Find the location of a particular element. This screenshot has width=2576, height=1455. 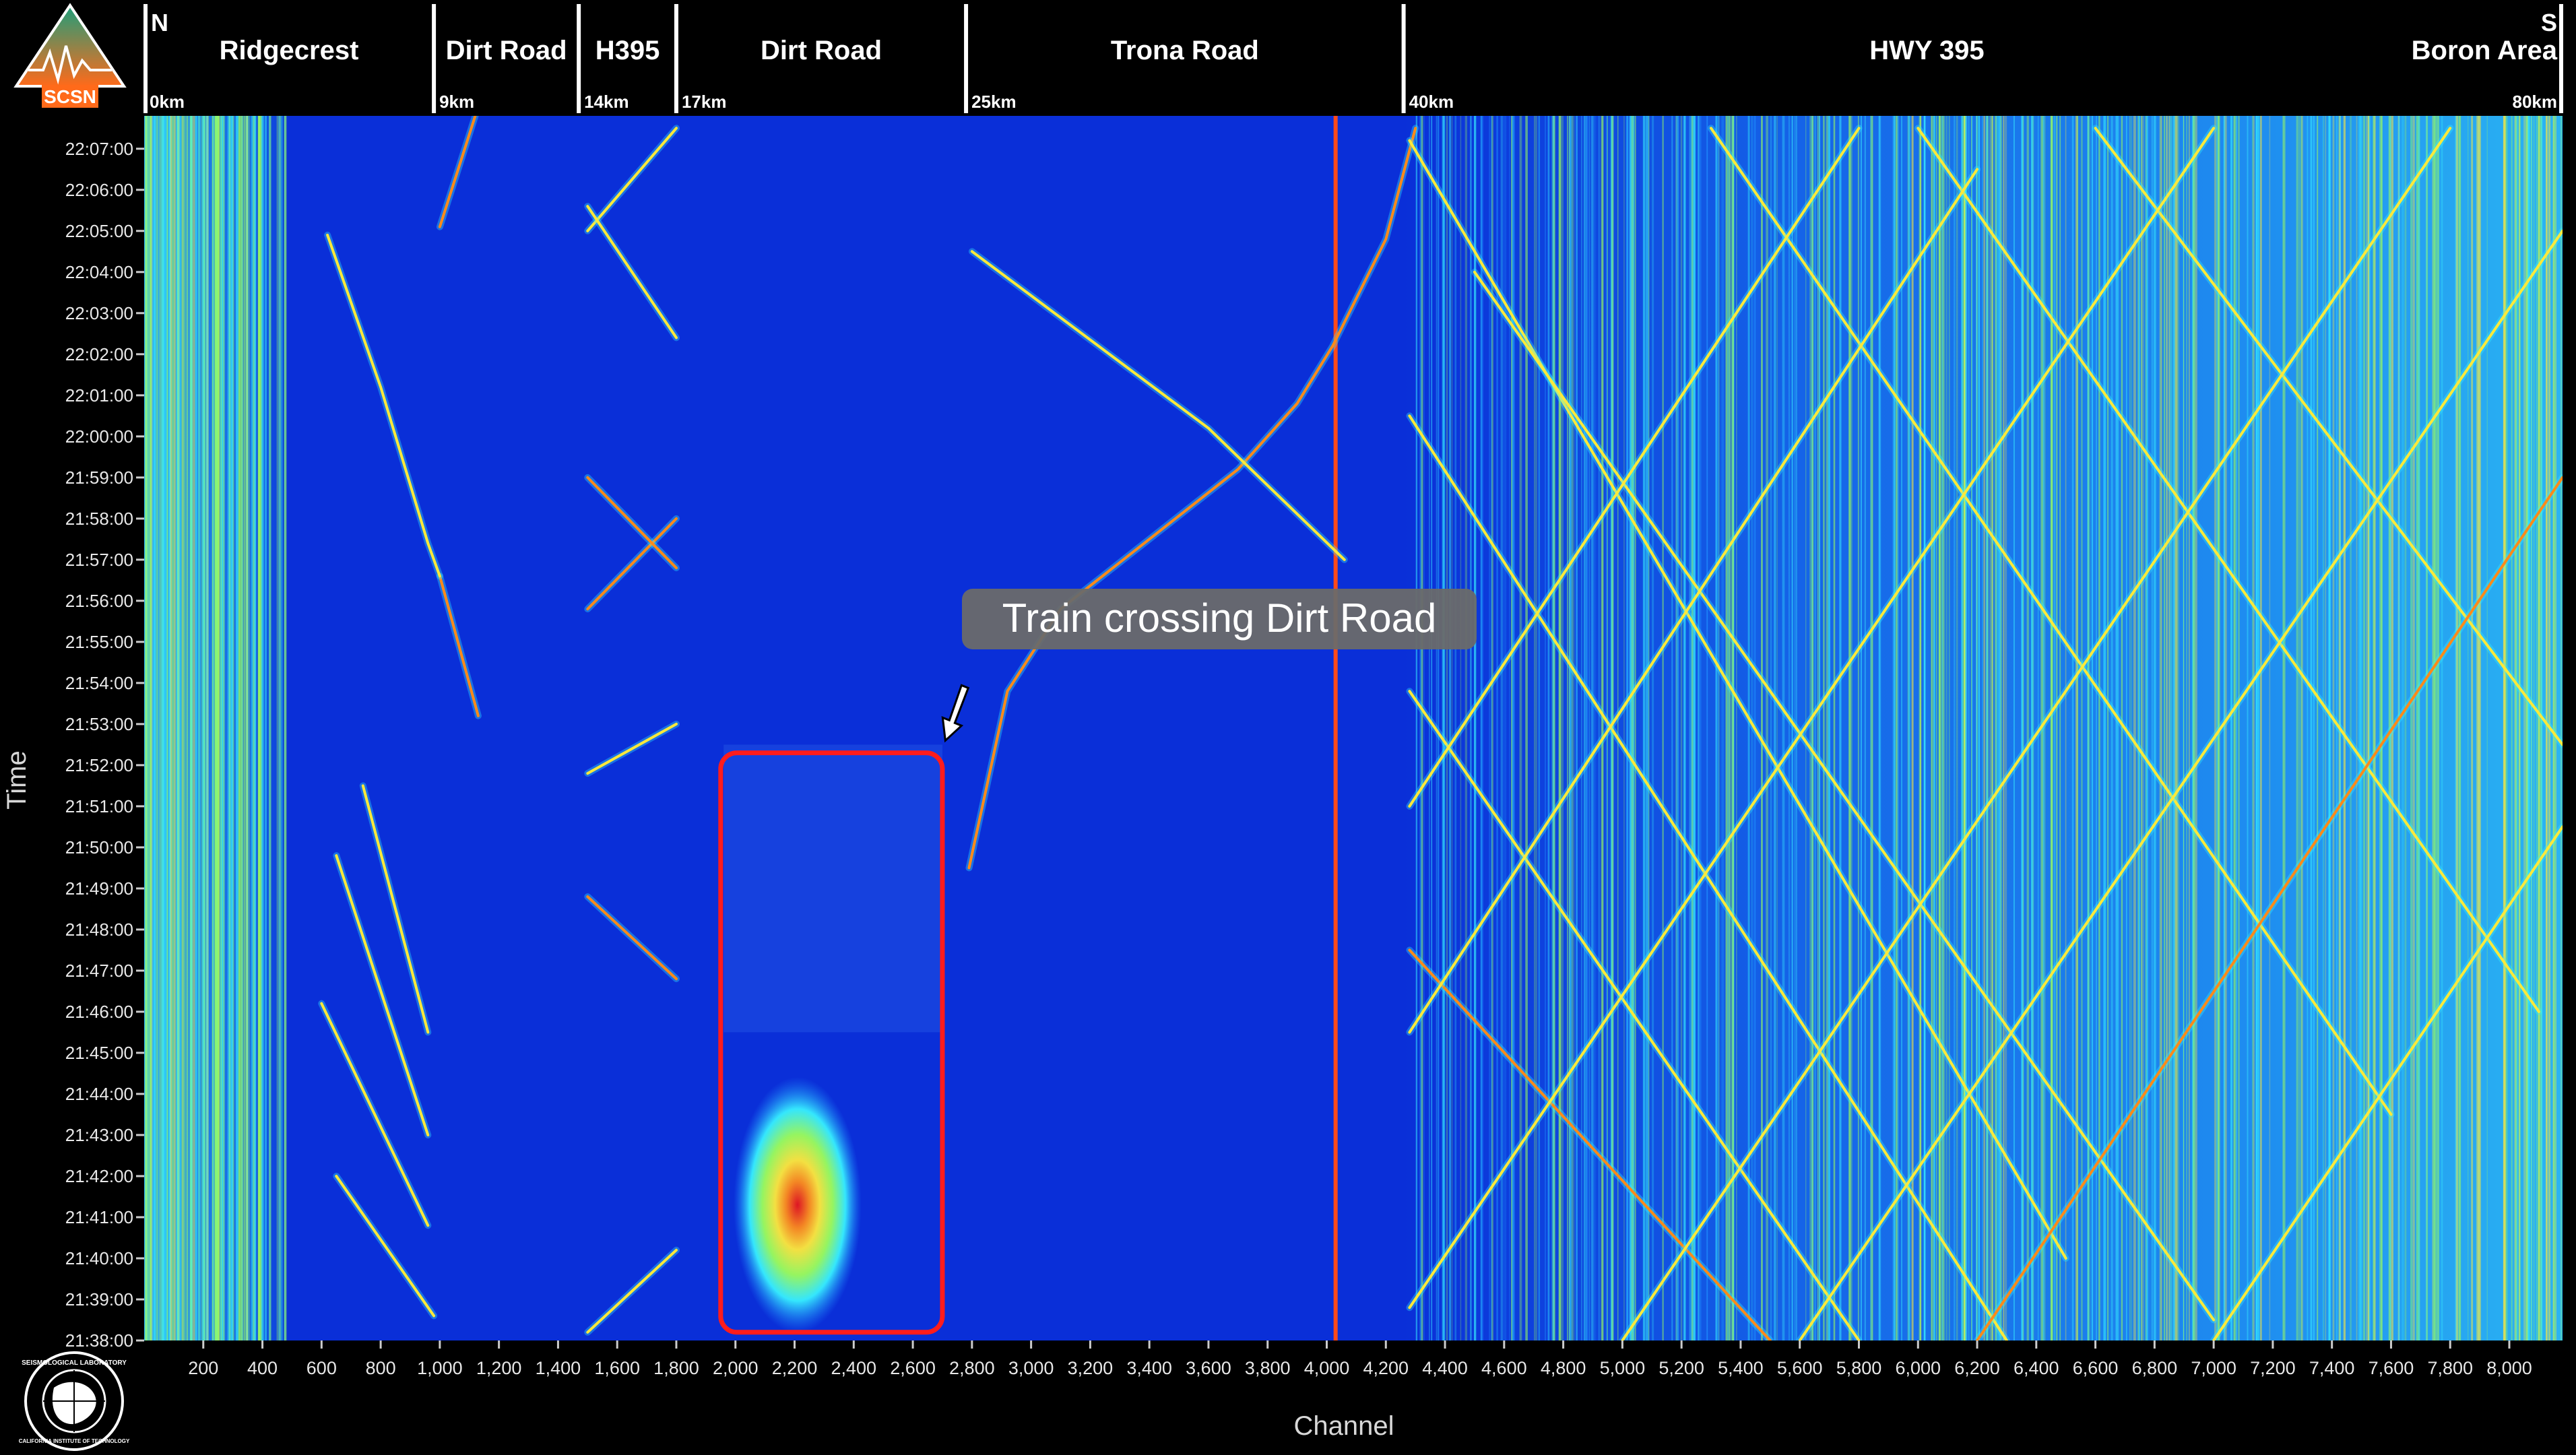

x-tick-label: 3,600 is located at coordinates (1208, 1368).